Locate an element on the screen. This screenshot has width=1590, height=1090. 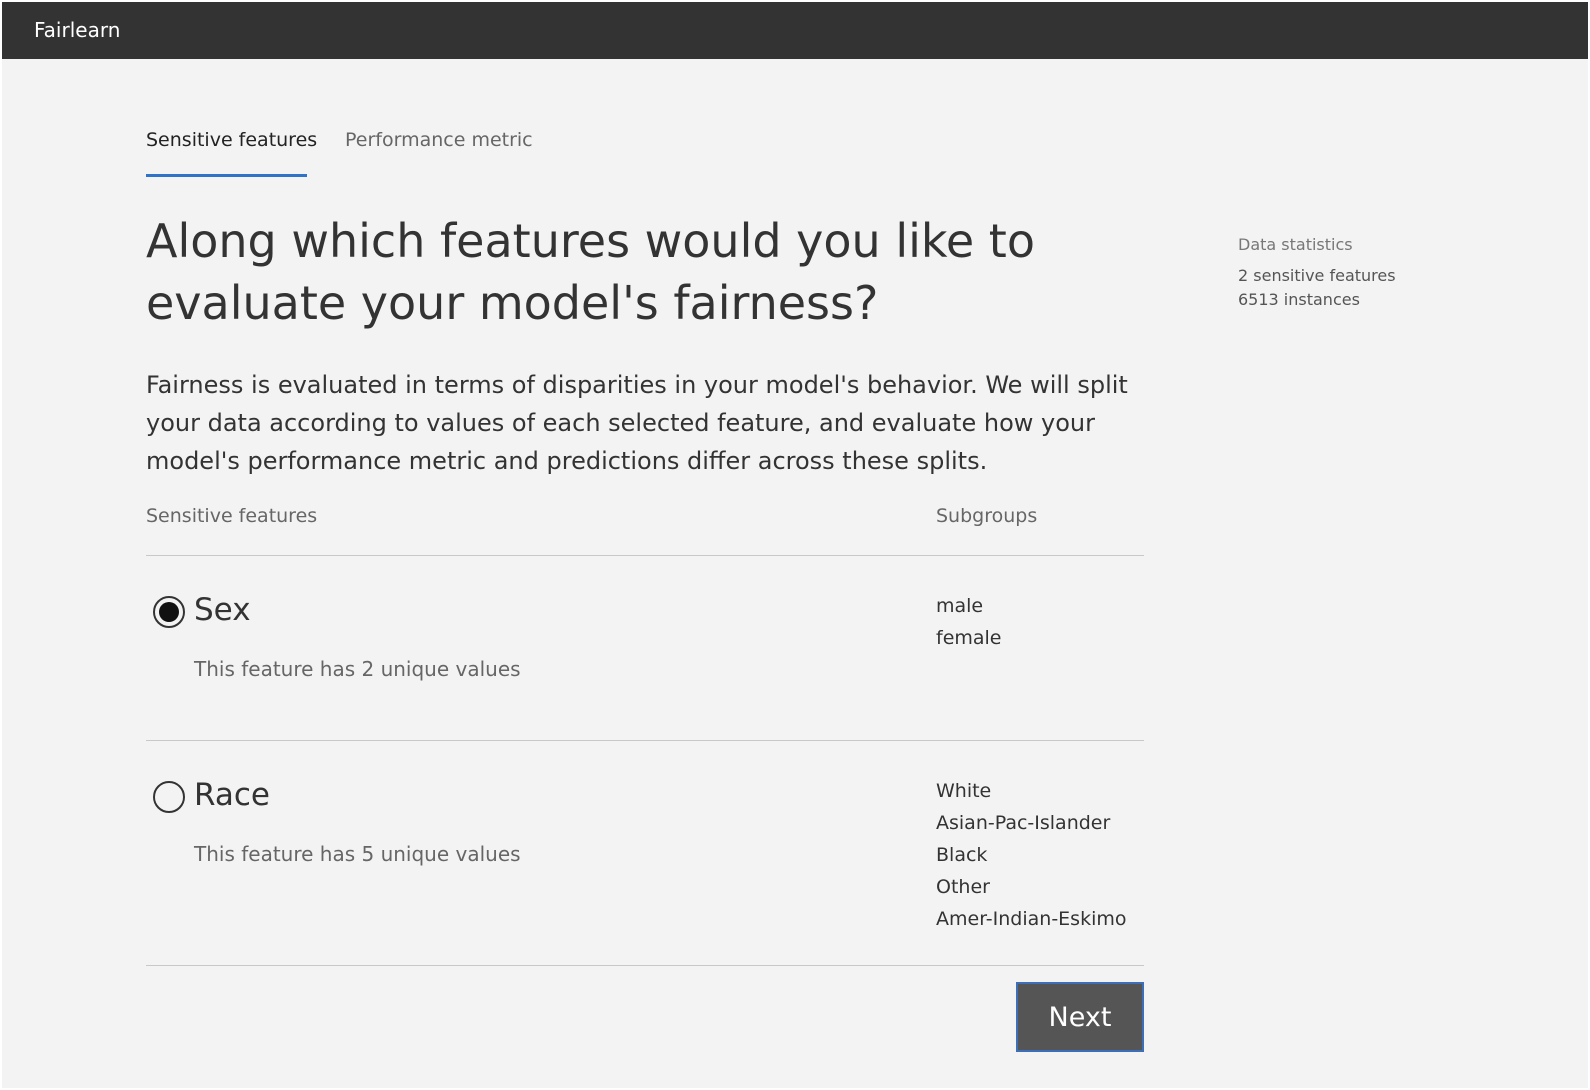
feature-name-sex: Sex is located at coordinates (222, 610).